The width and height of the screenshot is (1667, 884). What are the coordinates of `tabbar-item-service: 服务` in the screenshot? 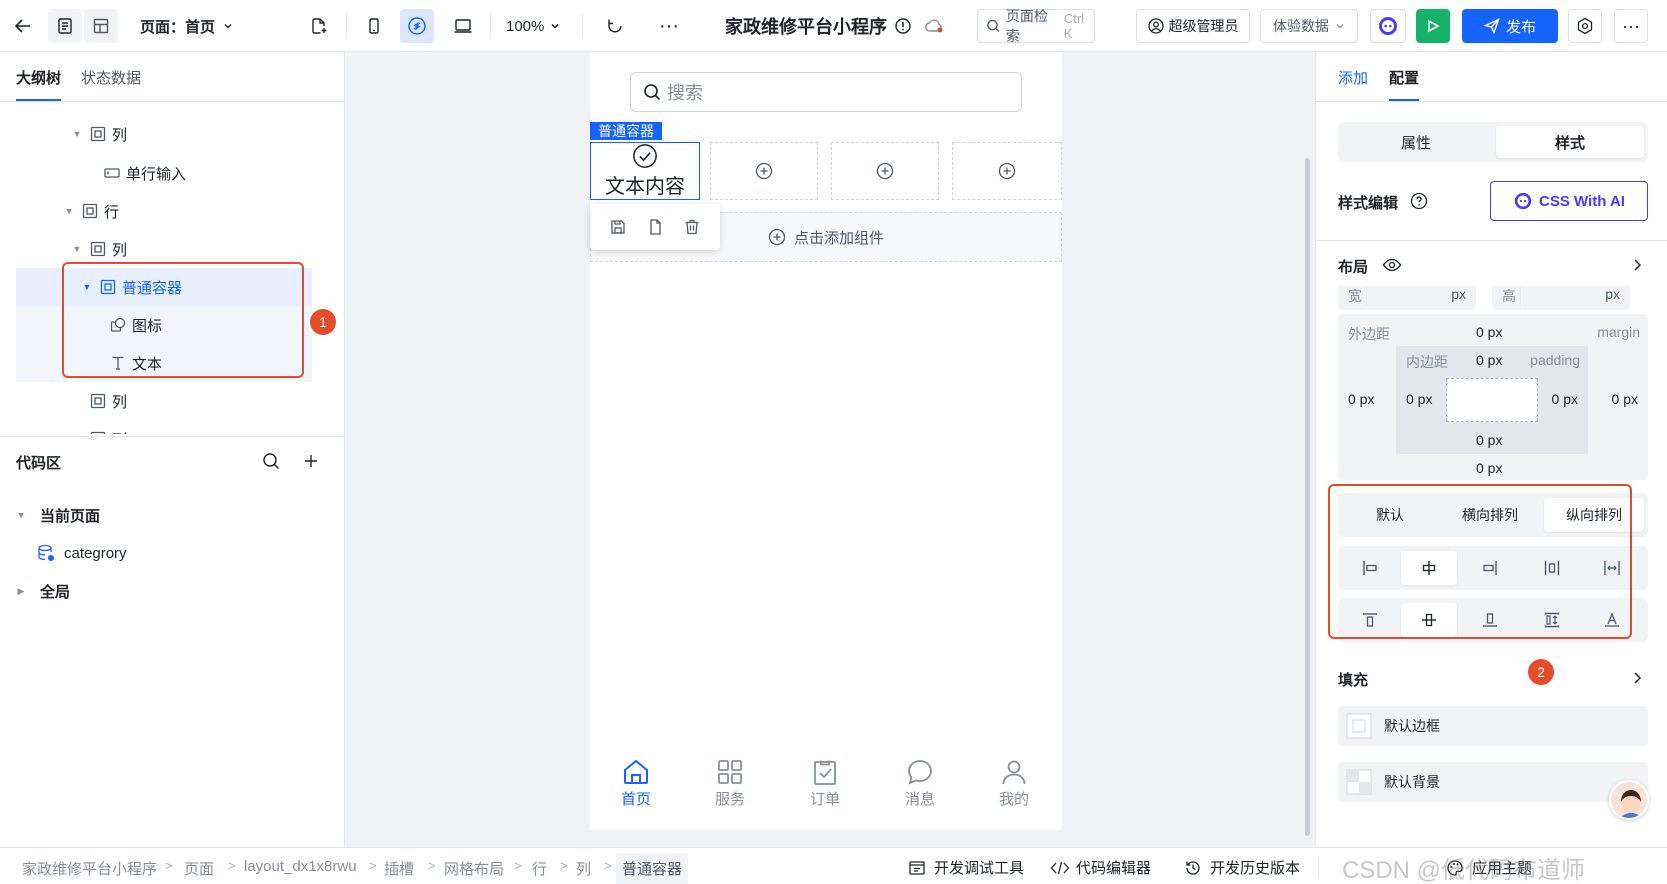 It's located at (730, 783).